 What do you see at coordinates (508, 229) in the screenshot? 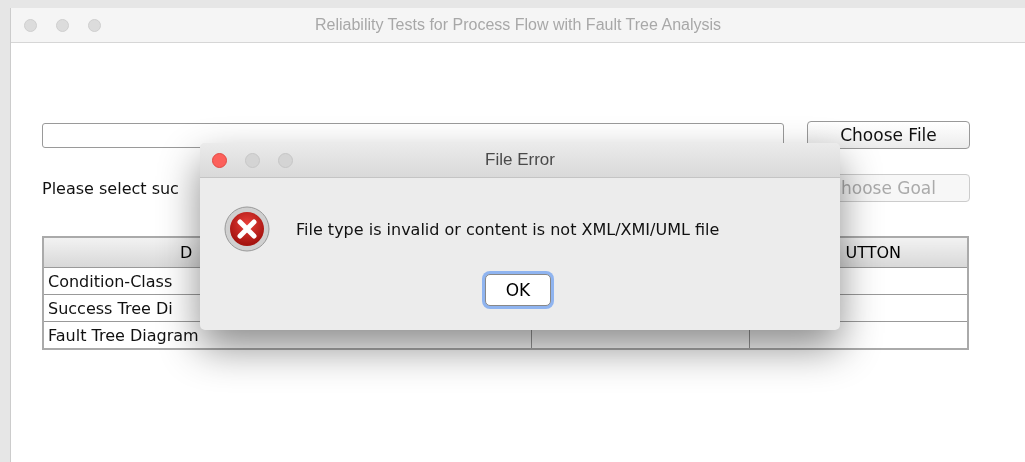
I see `error-message: File type is invalid or content is not XML/XMI/UML file` at bounding box center [508, 229].